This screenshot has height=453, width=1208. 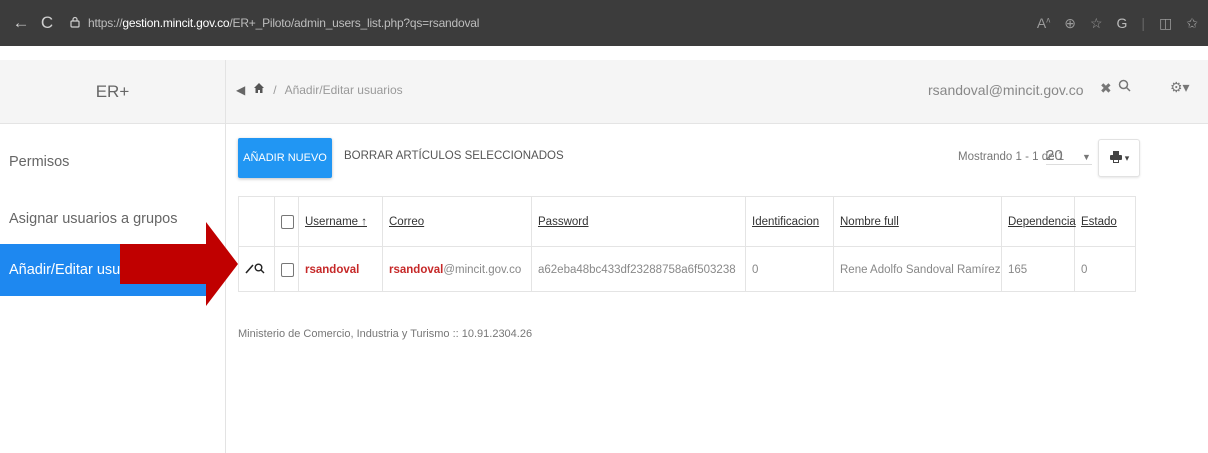 What do you see at coordinates (1084, 269) in the screenshot?
I see `cell-estado: 0` at bounding box center [1084, 269].